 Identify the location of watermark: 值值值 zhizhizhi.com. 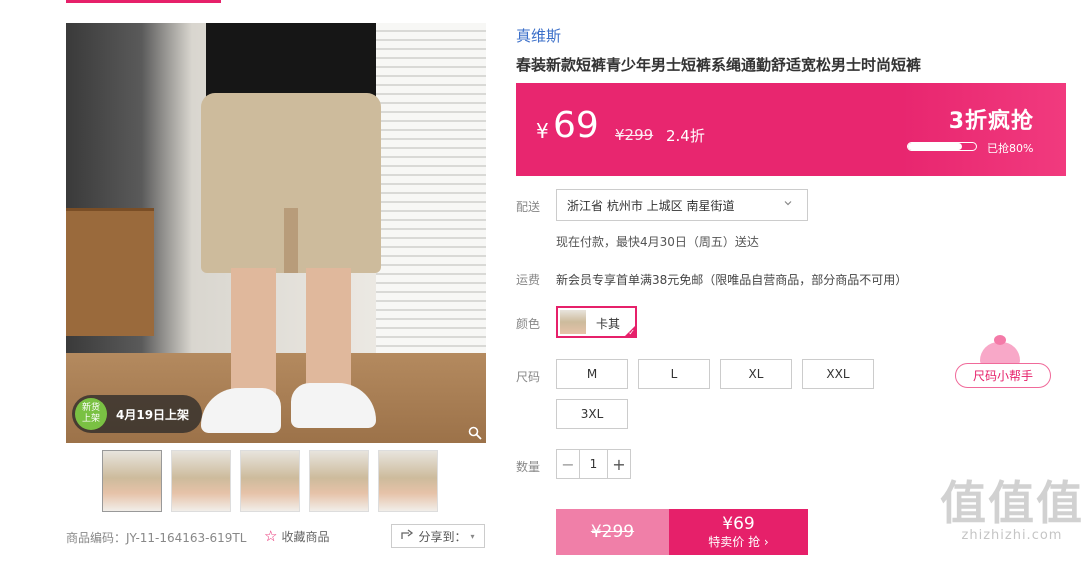
(1012, 510).